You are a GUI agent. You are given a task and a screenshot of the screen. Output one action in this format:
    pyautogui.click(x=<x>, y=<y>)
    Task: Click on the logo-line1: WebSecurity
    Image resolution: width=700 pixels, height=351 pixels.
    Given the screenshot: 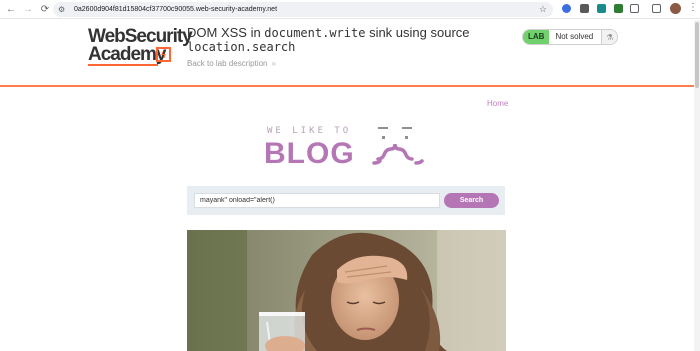 What is the action you would take?
    pyautogui.click(x=140, y=36)
    